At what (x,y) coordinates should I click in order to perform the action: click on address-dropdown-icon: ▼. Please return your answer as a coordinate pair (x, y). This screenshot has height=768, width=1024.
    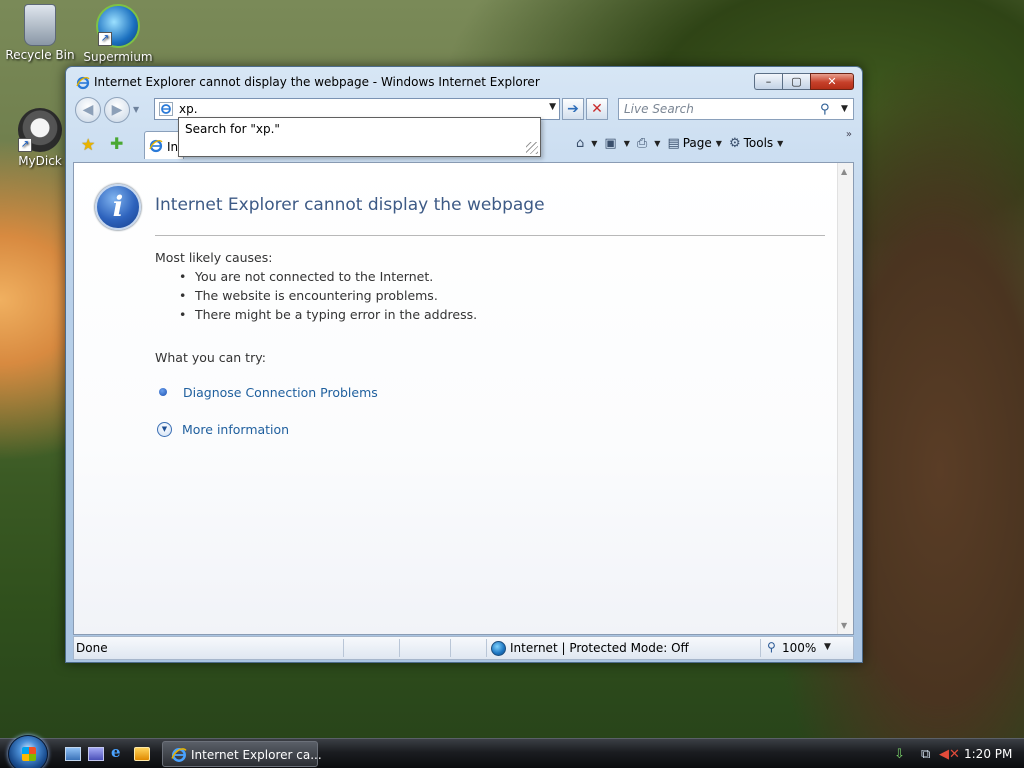
    Looking at the image, I should click on (552, 107).